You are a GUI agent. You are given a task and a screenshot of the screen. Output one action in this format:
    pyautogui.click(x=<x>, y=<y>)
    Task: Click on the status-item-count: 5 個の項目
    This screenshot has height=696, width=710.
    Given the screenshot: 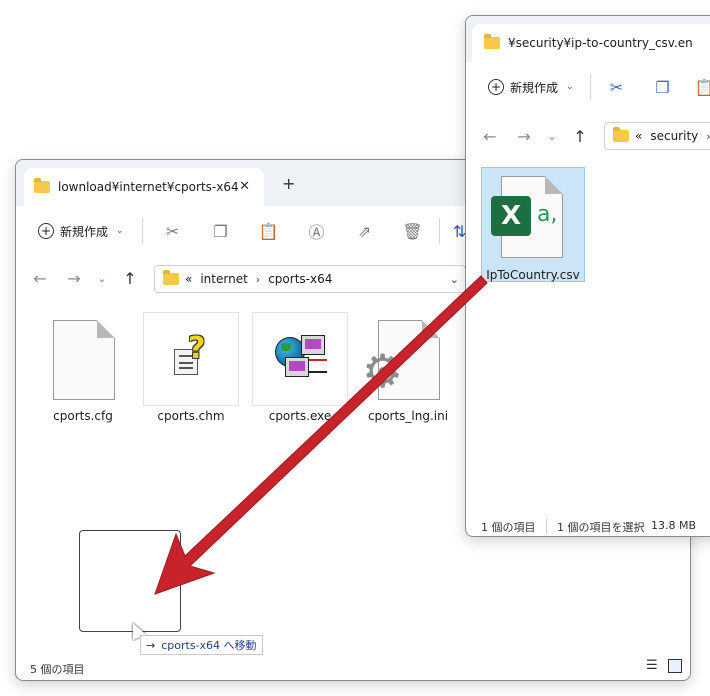 What is the action you would take?
    pyautogui.click(x=57, y=669)
    